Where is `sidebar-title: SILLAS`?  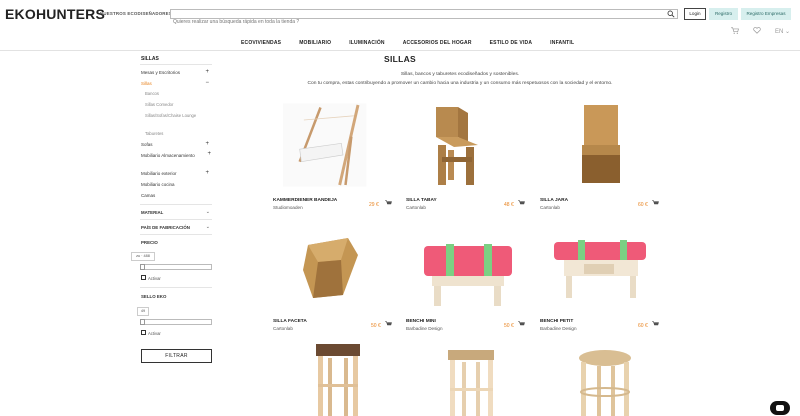 sidebar-title: SILLAS is located at coordinates (150, 59).